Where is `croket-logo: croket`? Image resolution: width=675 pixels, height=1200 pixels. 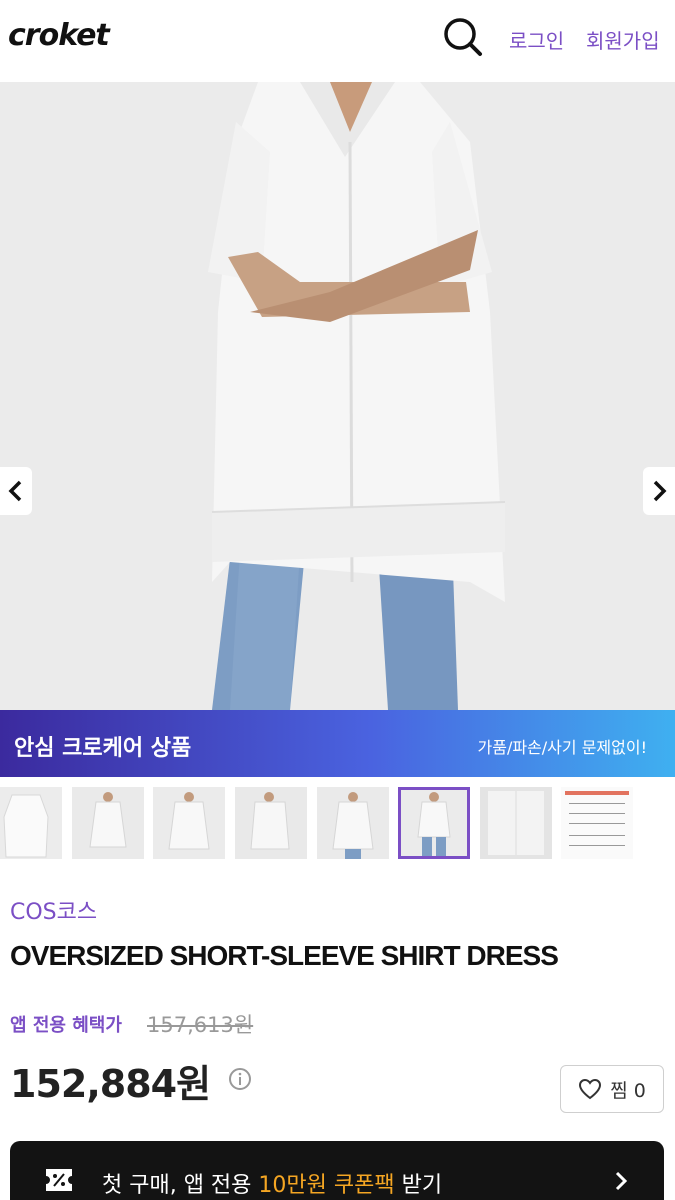 croket-logo: croket is located at coordinates (59, 35).